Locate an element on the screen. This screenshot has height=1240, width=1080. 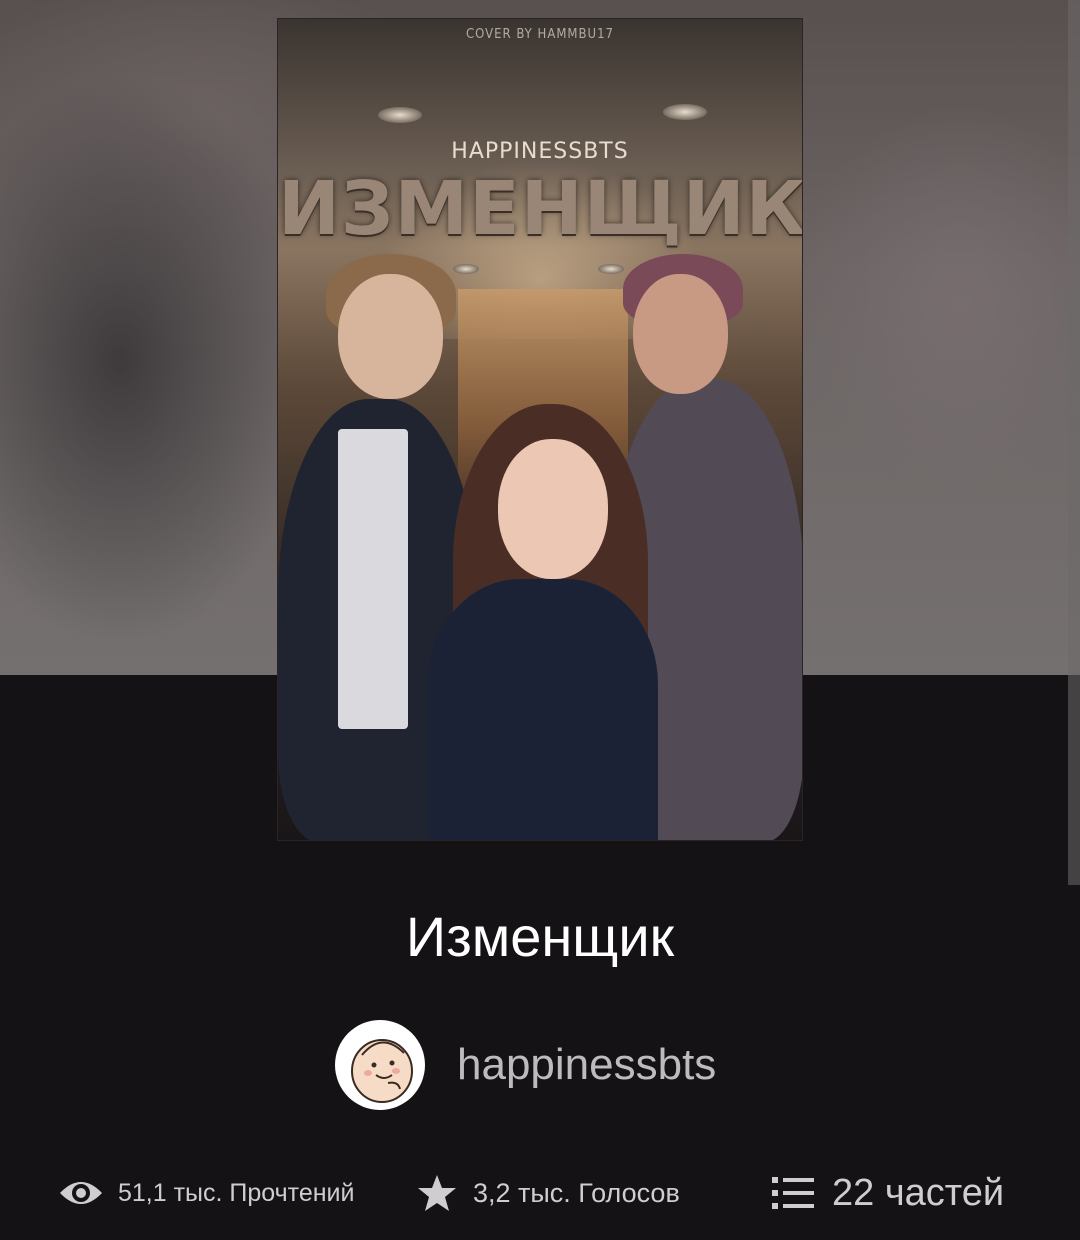
cover-figure-center-face is located at coordinates (553, 509).